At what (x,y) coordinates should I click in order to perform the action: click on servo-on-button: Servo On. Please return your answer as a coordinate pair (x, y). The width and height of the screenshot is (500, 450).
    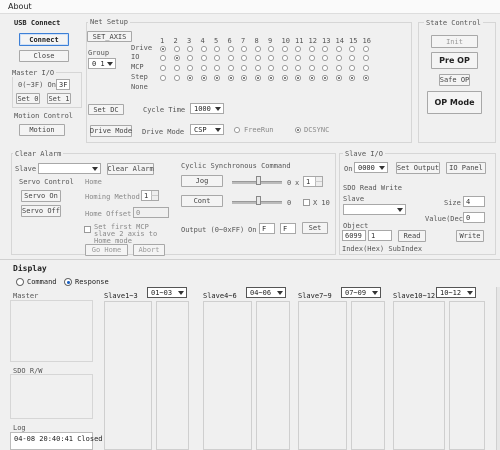
    Looking at the image, I should click on (41, 196).